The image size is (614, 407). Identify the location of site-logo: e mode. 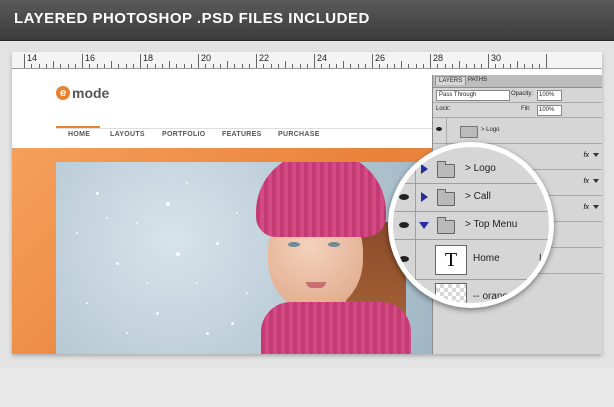
(82, 93).